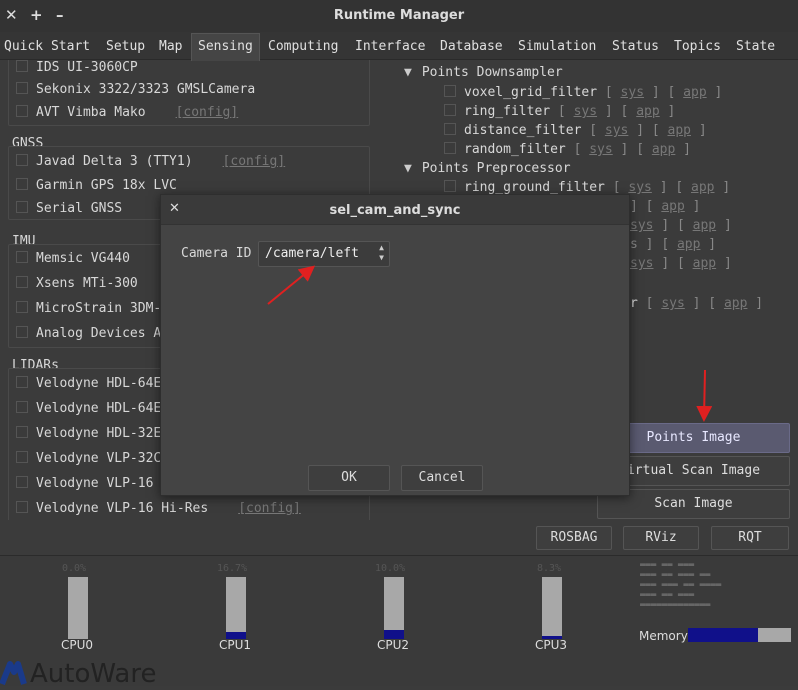 Image resolution: width=798 pixels, height=690 pixels. Describe the element at coordinates (490, 343) in the screenshot. I see `annotation-arrows` at that location.